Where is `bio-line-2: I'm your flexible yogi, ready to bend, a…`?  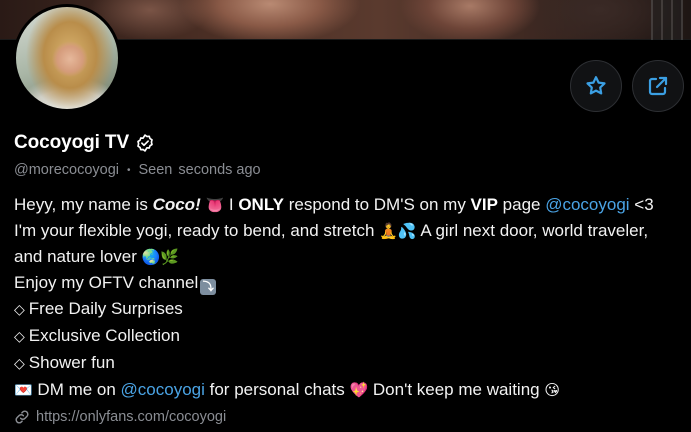
bio-line-2: I'm your flexible yogi, ready to bend, a… is located at coordinates (331, 230).